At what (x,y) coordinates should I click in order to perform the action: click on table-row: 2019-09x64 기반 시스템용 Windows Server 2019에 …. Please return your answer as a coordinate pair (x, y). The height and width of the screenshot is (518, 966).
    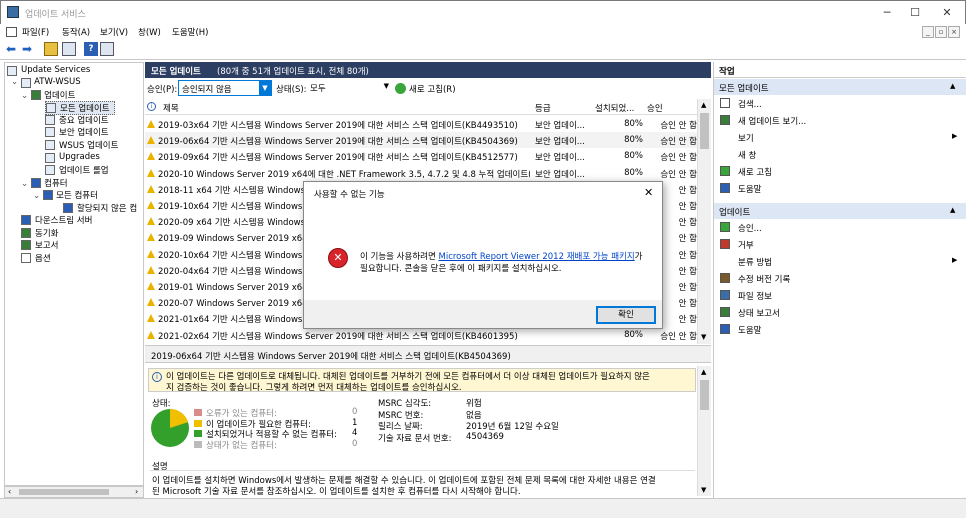
    Looking at the image, I should click on (421, 156).